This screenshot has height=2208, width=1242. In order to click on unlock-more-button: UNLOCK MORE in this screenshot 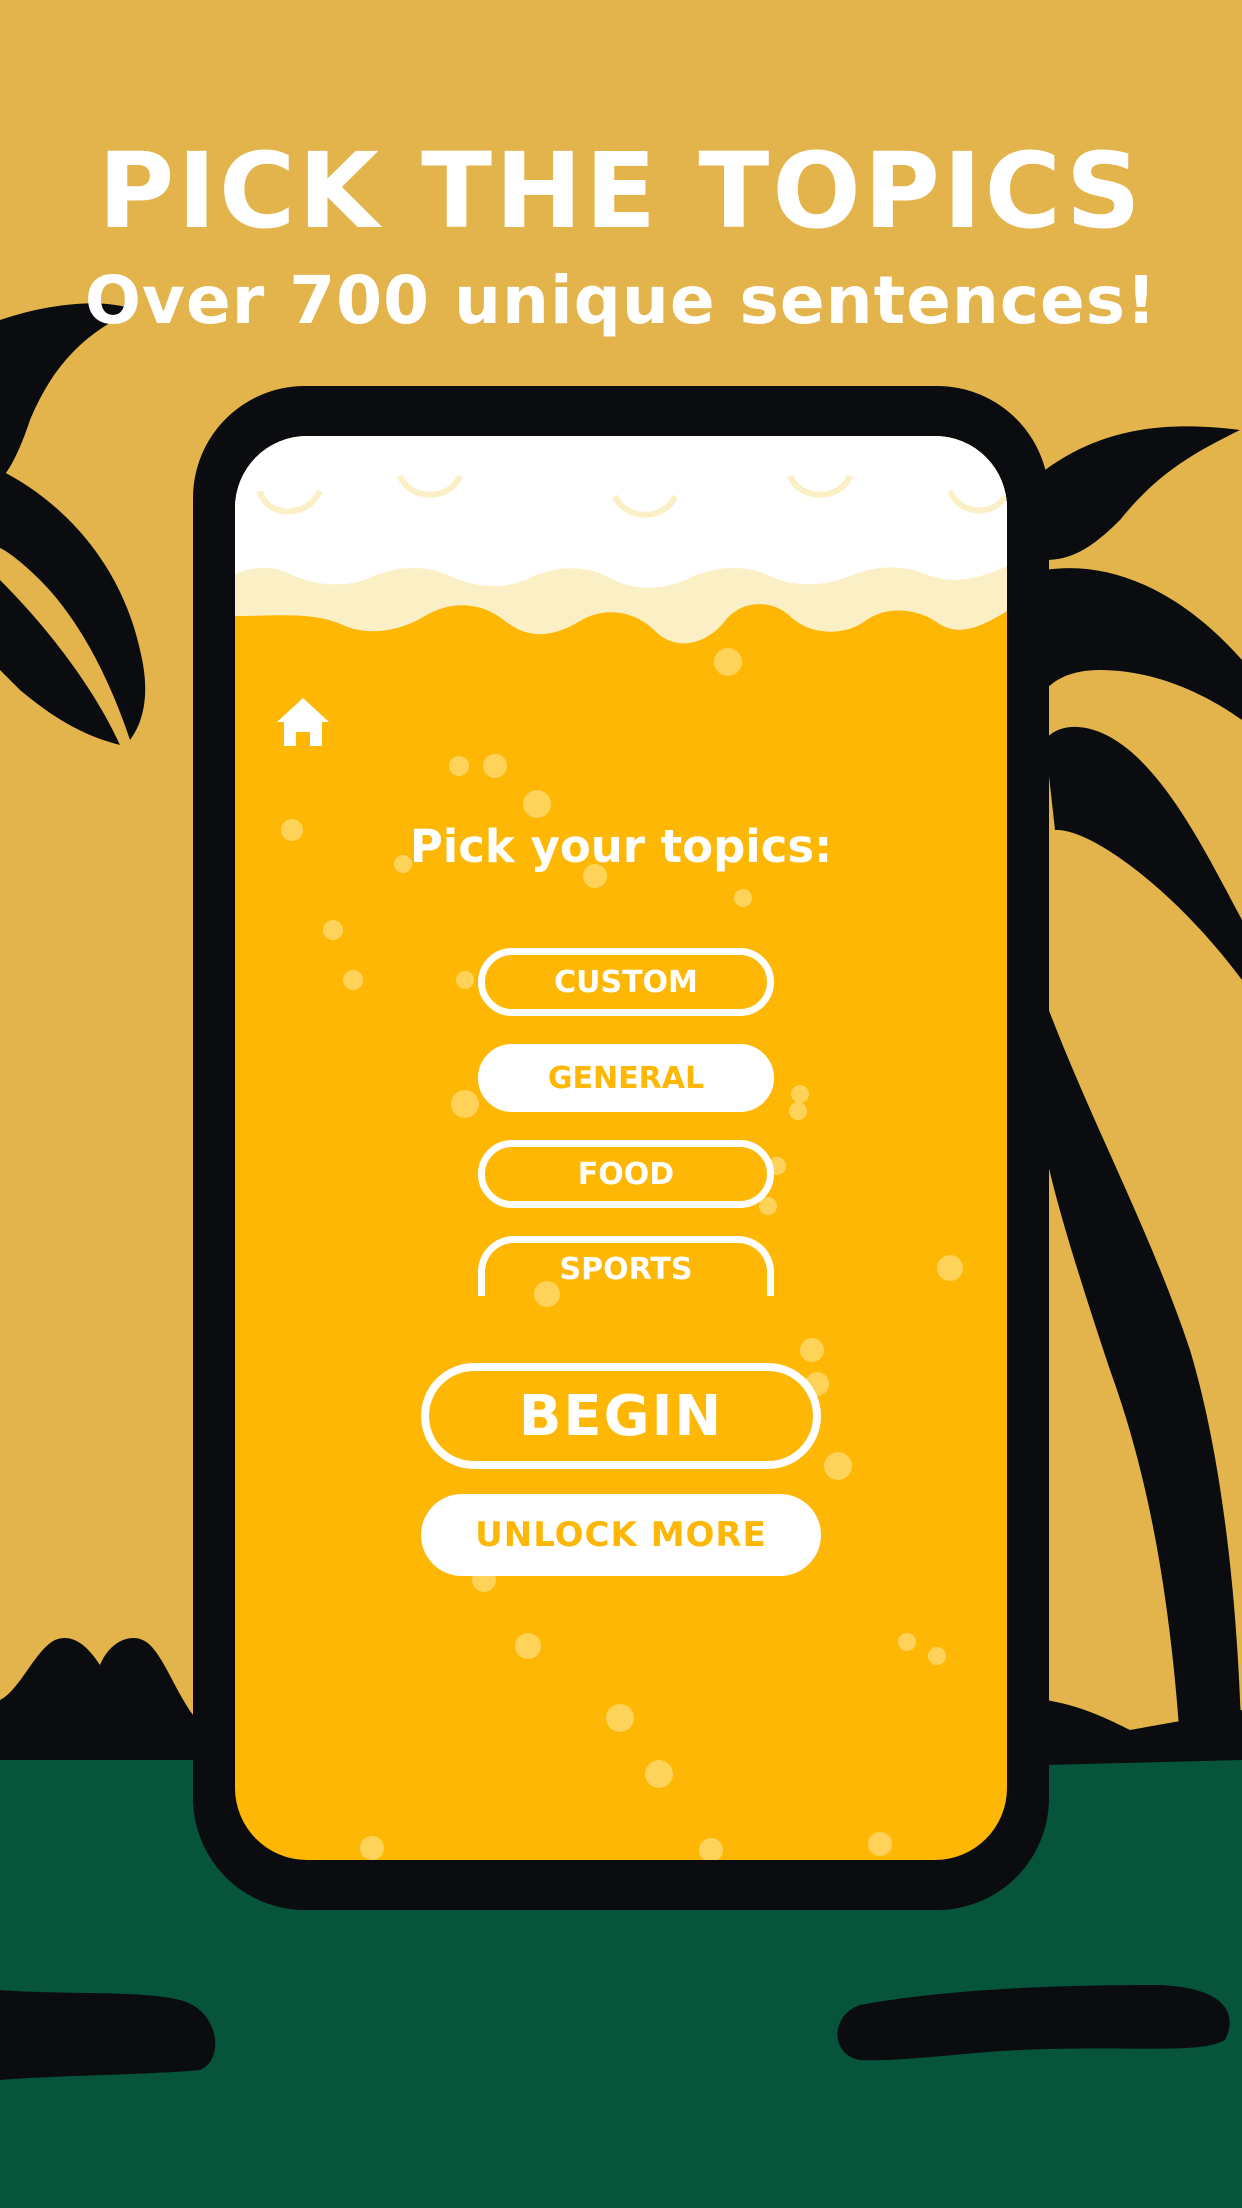, I will do `click(621, 1535)`.